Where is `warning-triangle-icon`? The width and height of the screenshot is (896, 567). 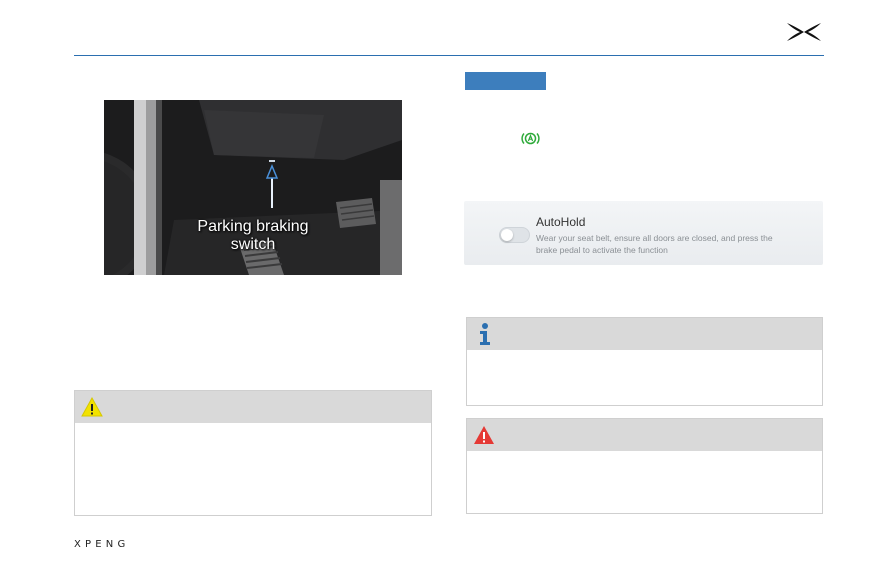 warning-triangle-icon is located at coordinates (92, 407).